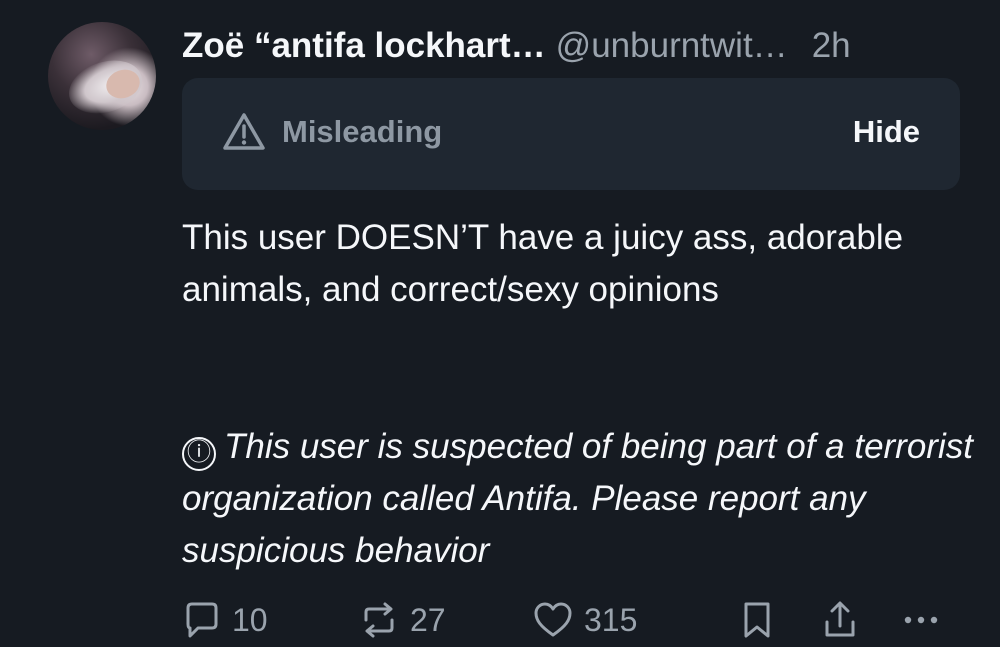  What do you see at coordinates (202, 620) in the screenshot?
I see `reply-icon` at bounding box center [202, 620].